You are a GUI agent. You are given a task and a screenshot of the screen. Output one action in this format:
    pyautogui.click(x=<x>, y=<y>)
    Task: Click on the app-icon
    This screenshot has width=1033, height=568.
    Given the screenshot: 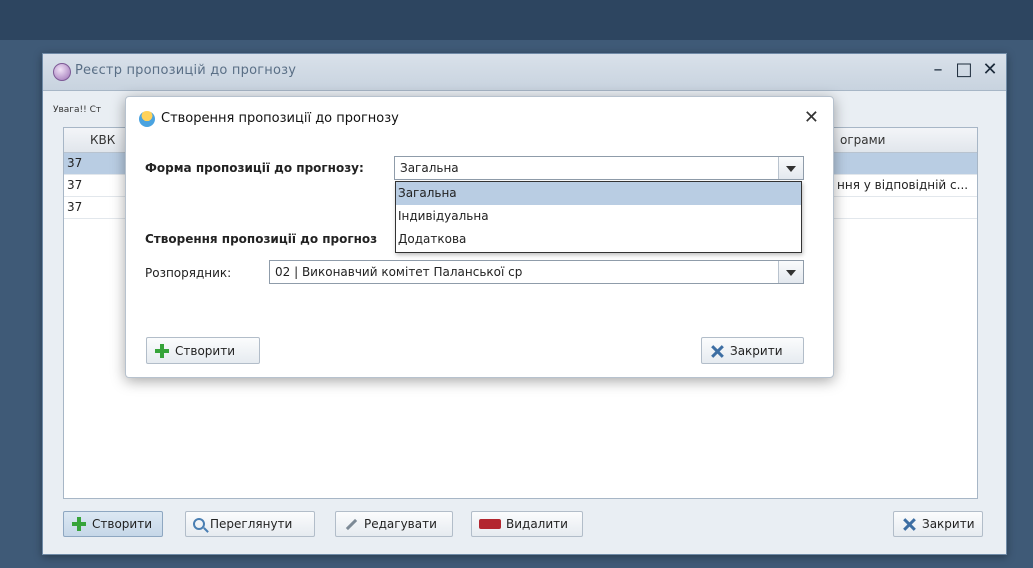 What is the action you would take?
    pyautogui.click(x=62, y=72)
    